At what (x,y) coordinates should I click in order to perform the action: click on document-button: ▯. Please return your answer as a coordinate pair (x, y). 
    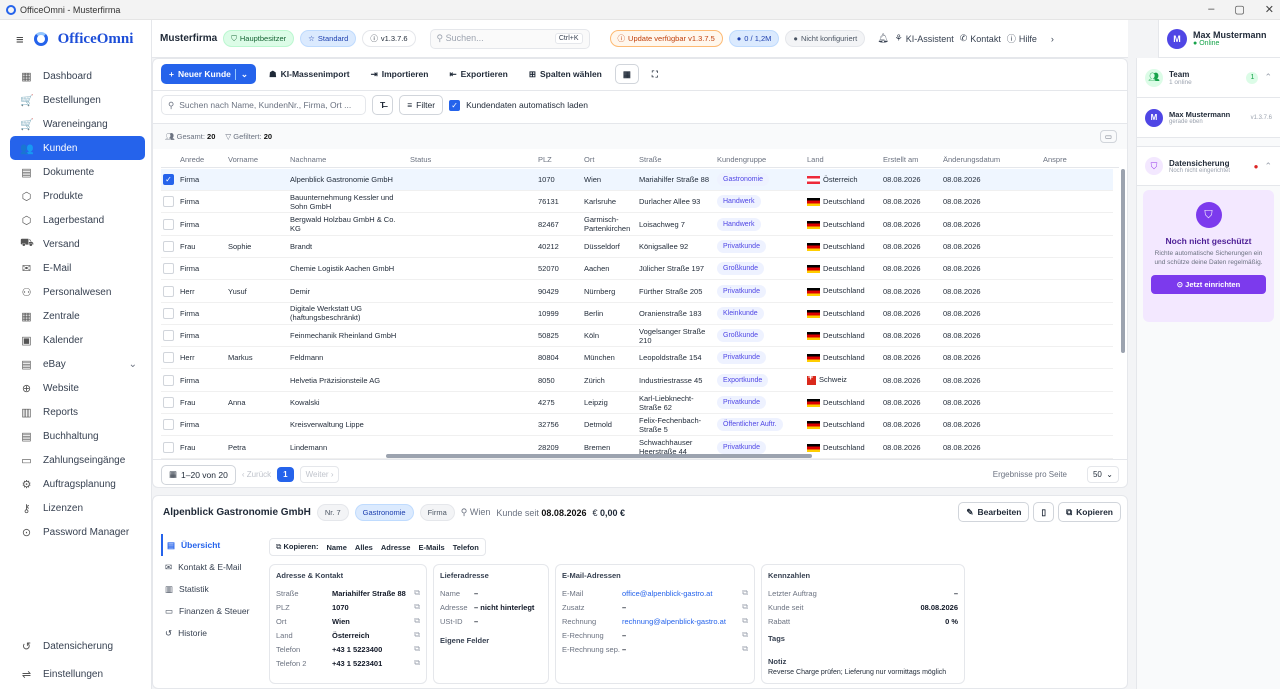
    Looking at the image, I should click on (1044, 512).